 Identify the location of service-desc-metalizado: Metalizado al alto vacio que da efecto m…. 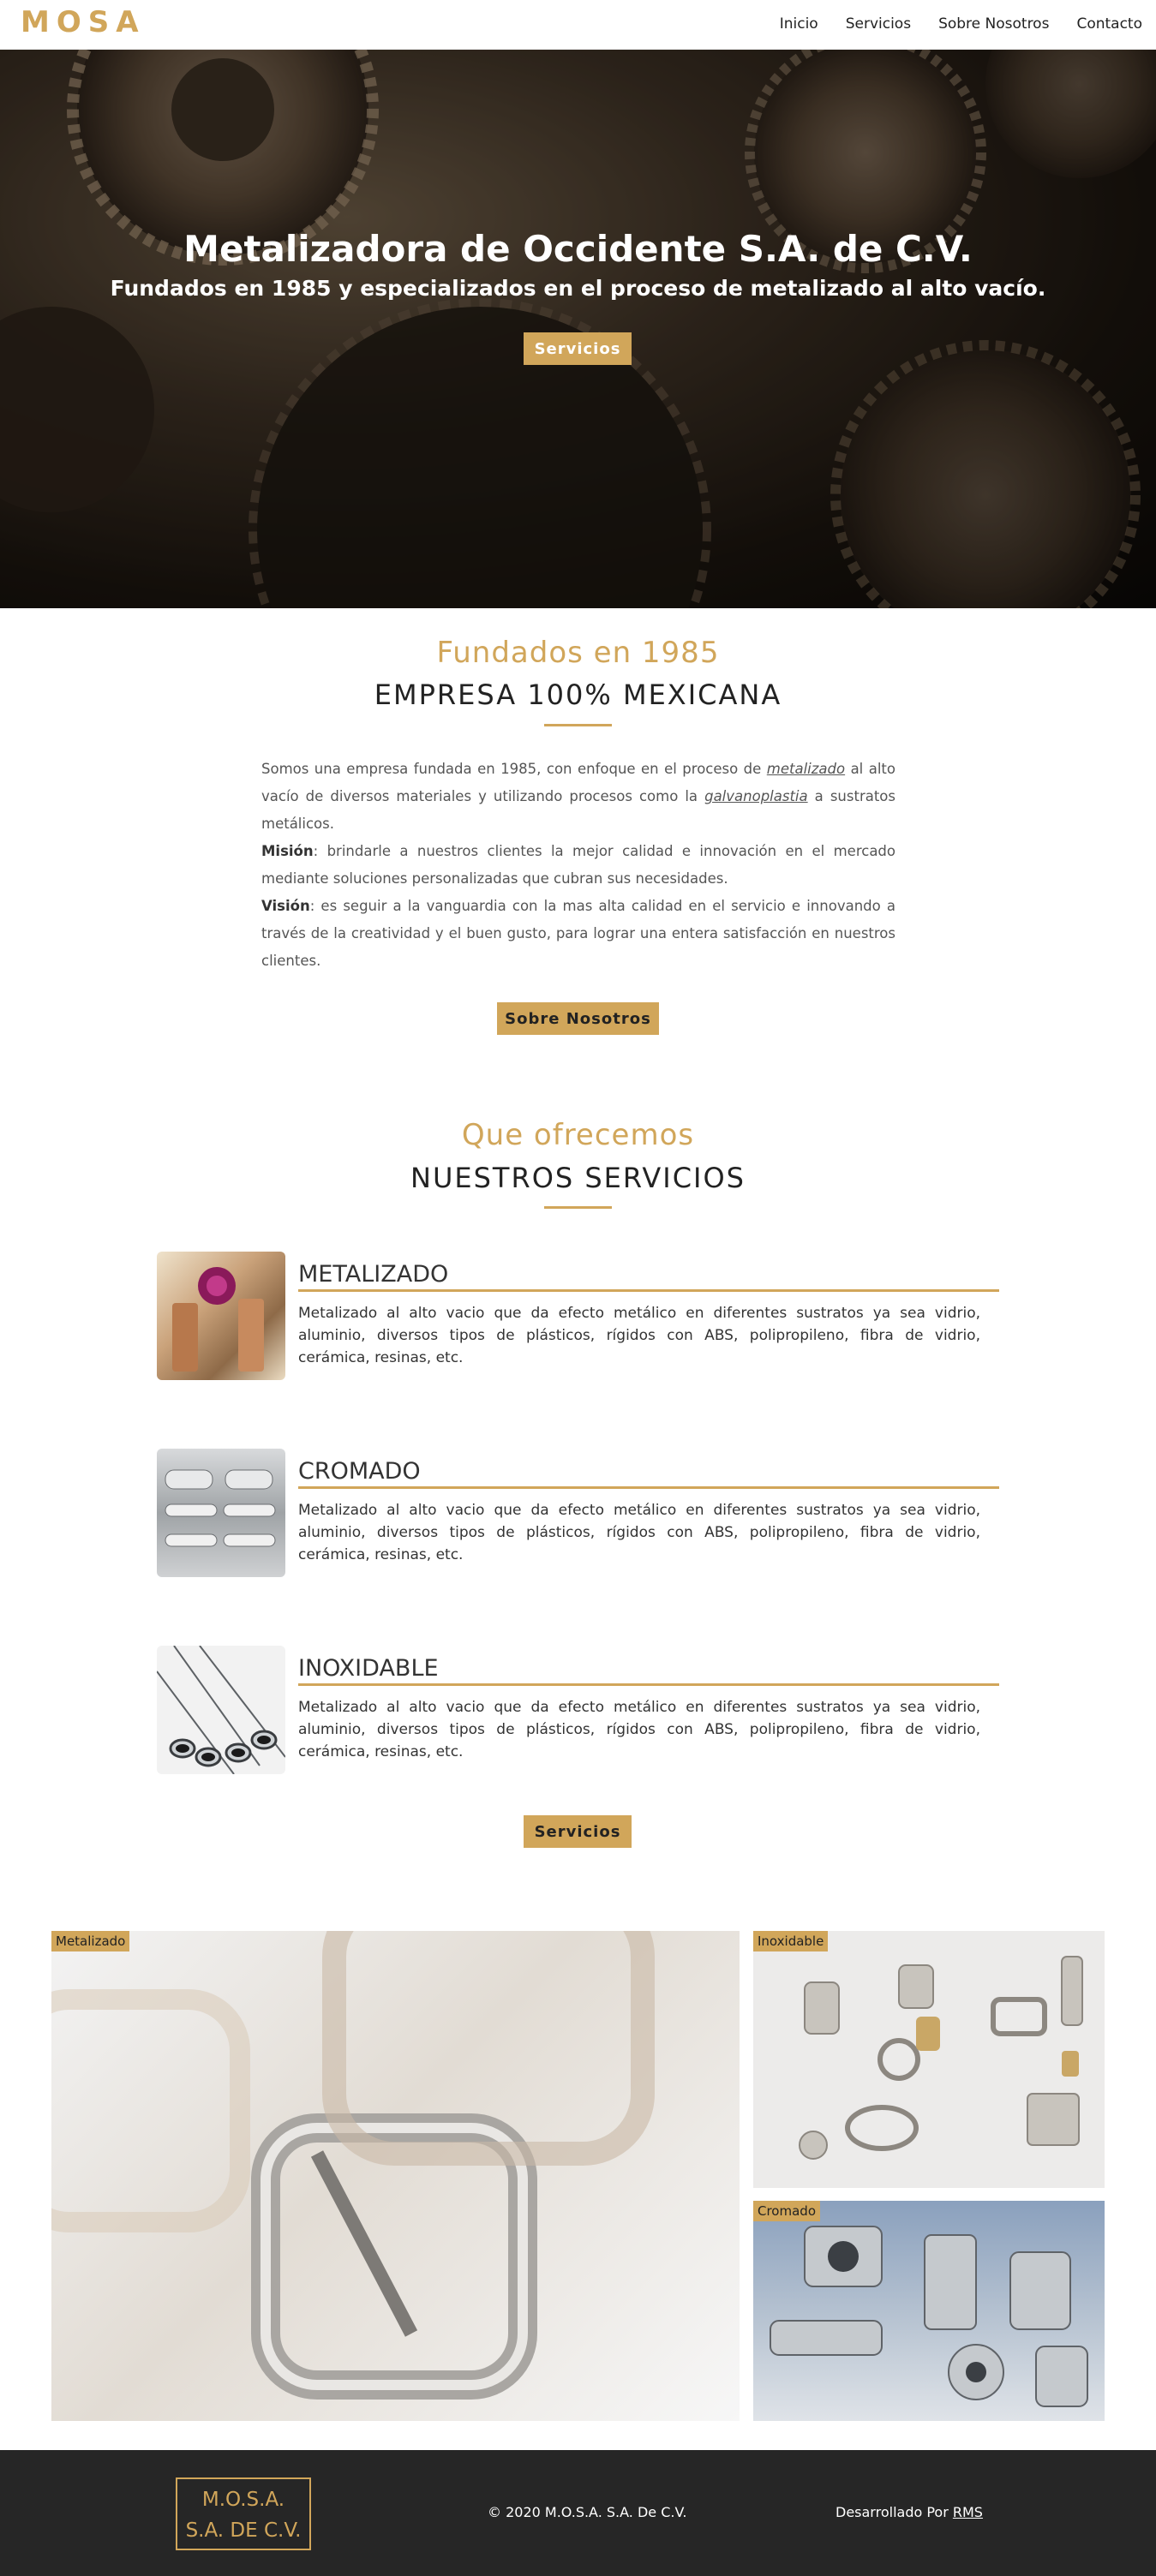
(639, 1336).